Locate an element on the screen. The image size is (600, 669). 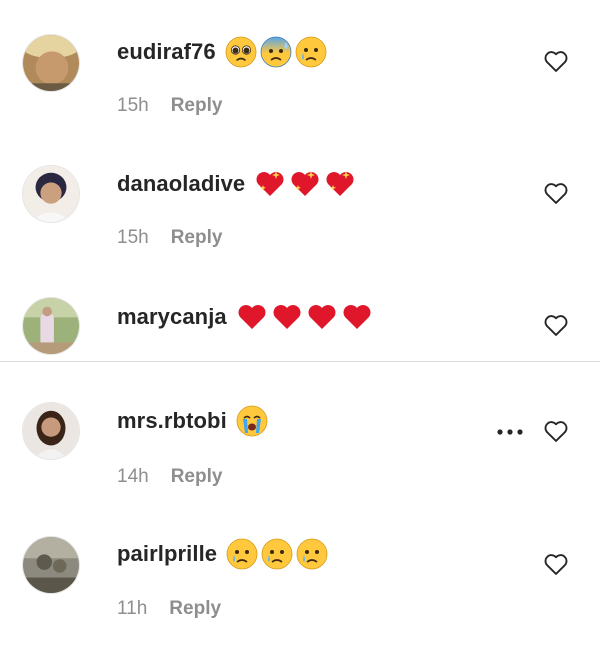
loudly-crying-face-icon is located at coordinates (252, 421).